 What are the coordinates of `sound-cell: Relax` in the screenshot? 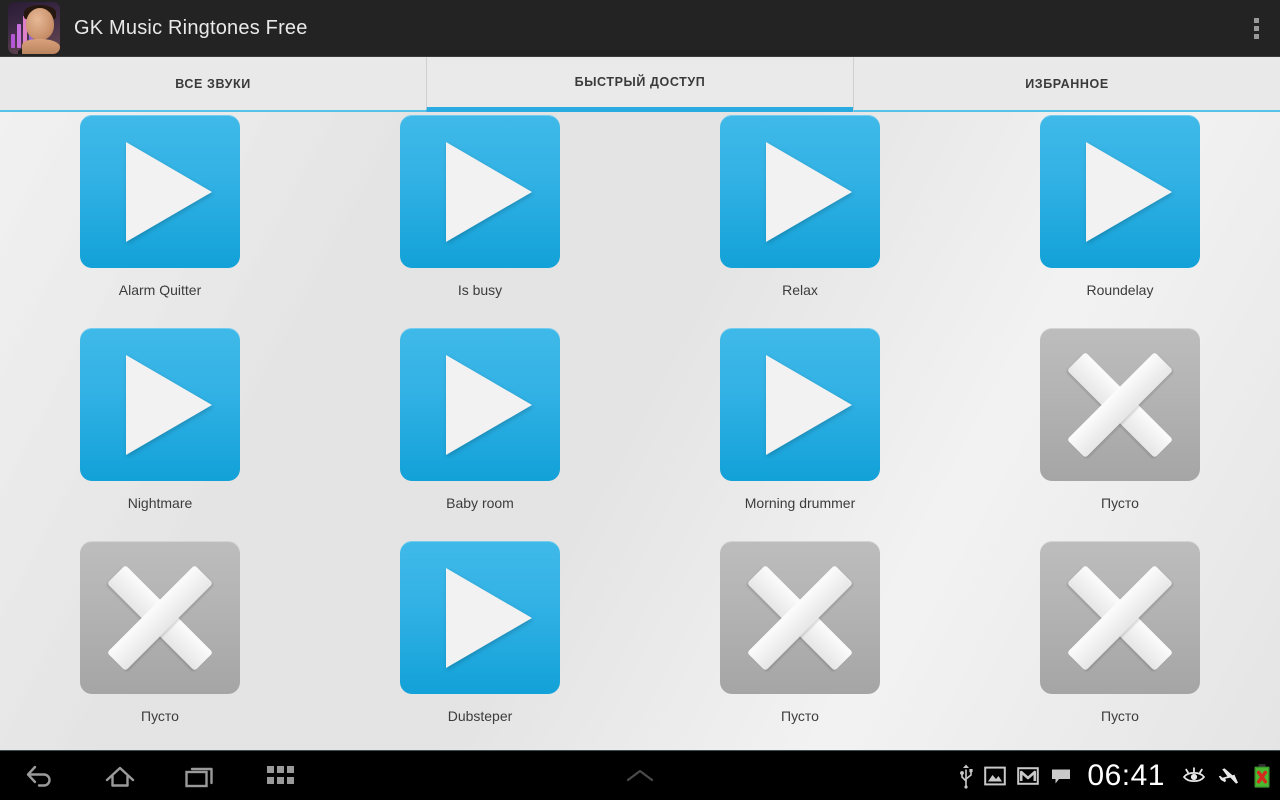 It's located at (800, 205).